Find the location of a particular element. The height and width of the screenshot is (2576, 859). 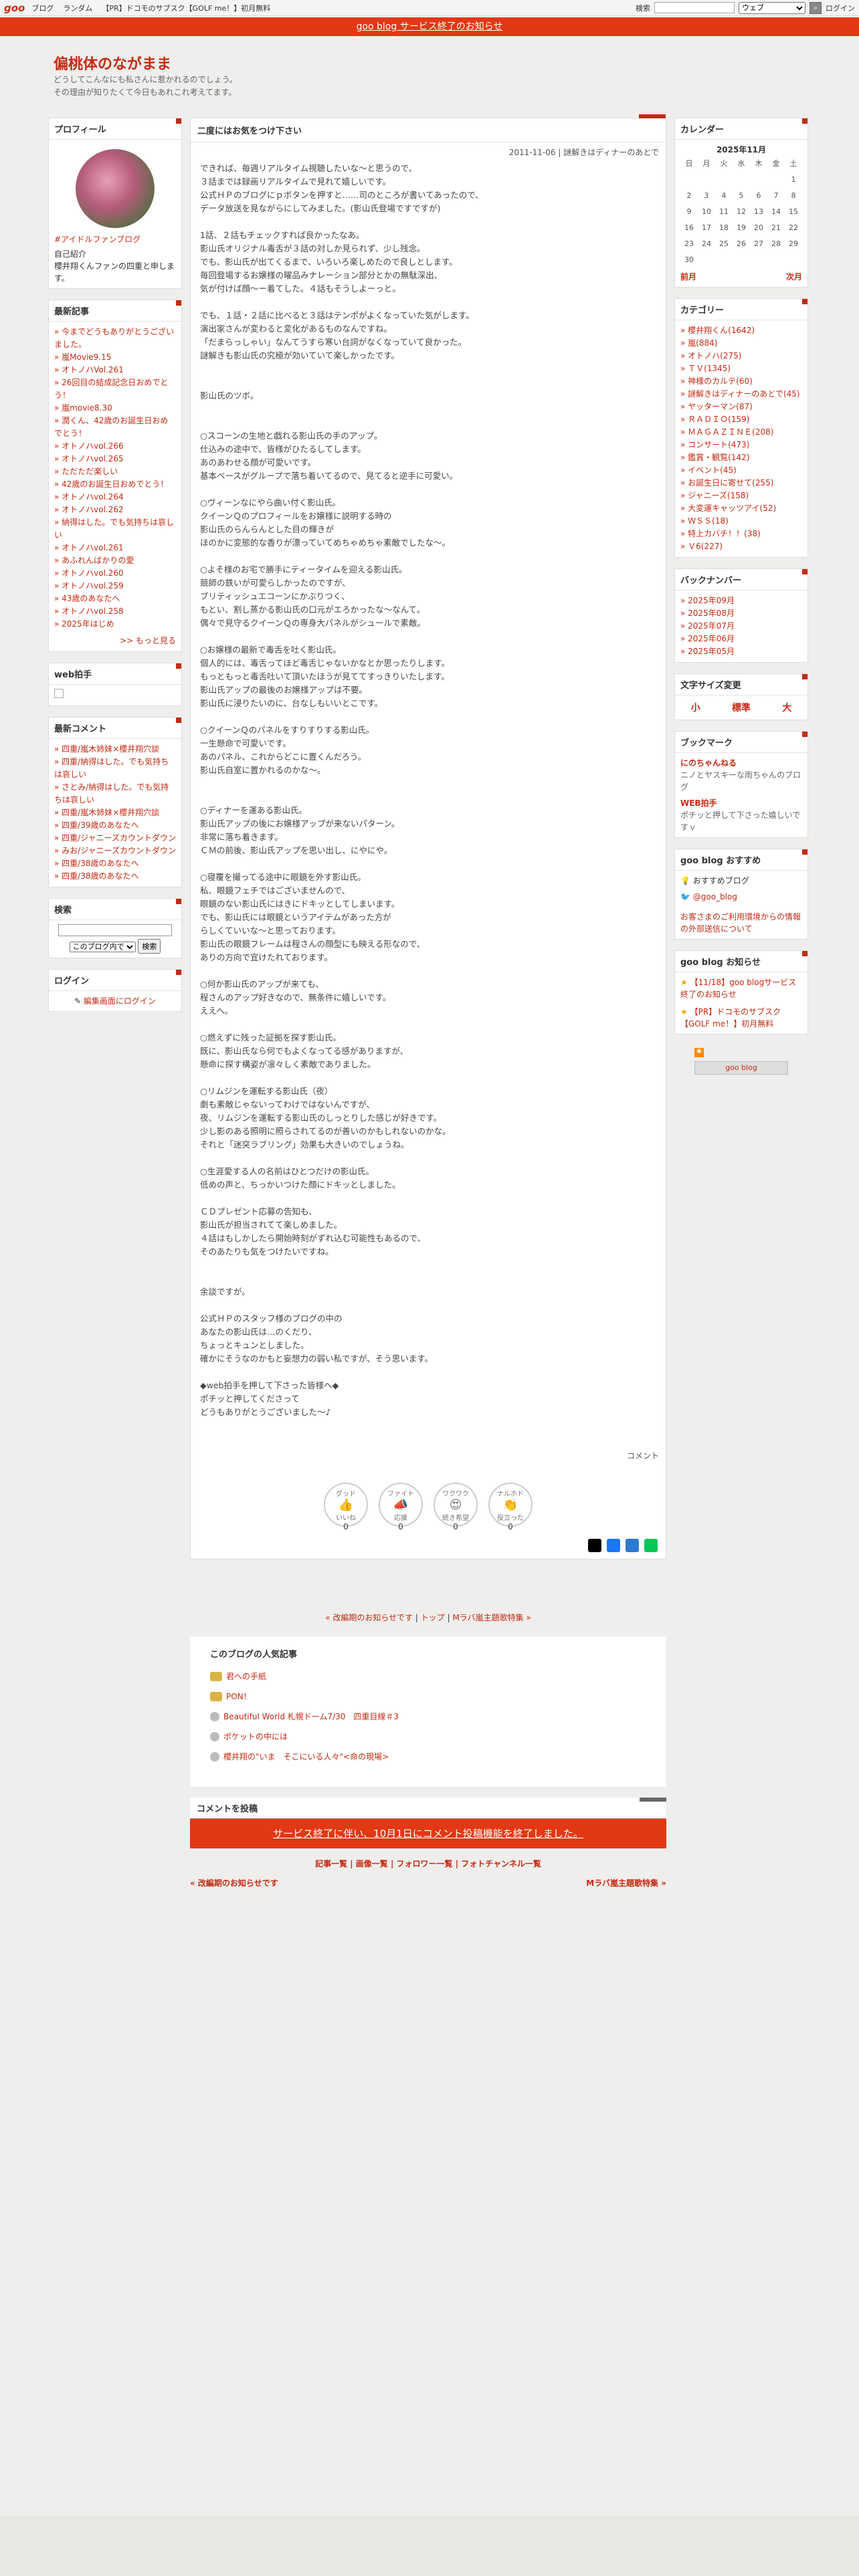

recent-post-item: オトノハvol.265 is located at coordinates (115, 459).